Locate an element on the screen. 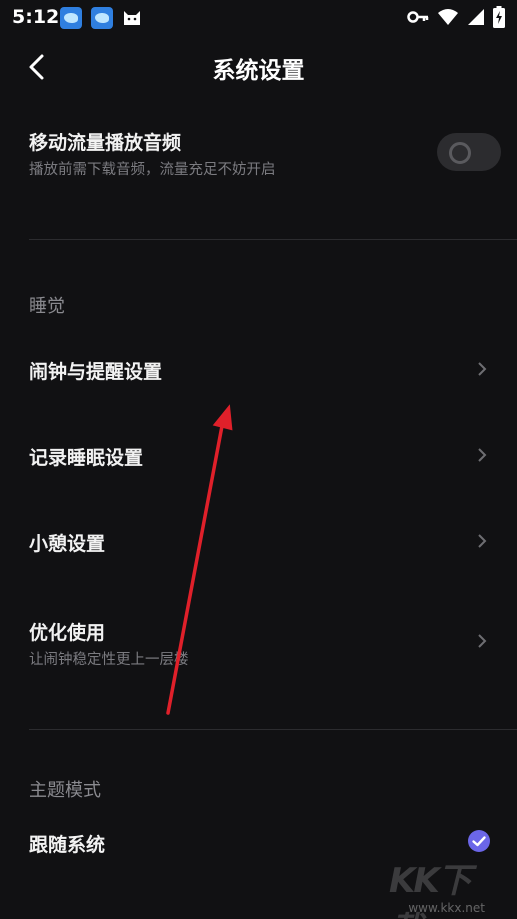  setting-title: 小憩设置 is located at coordinates (67, 544).